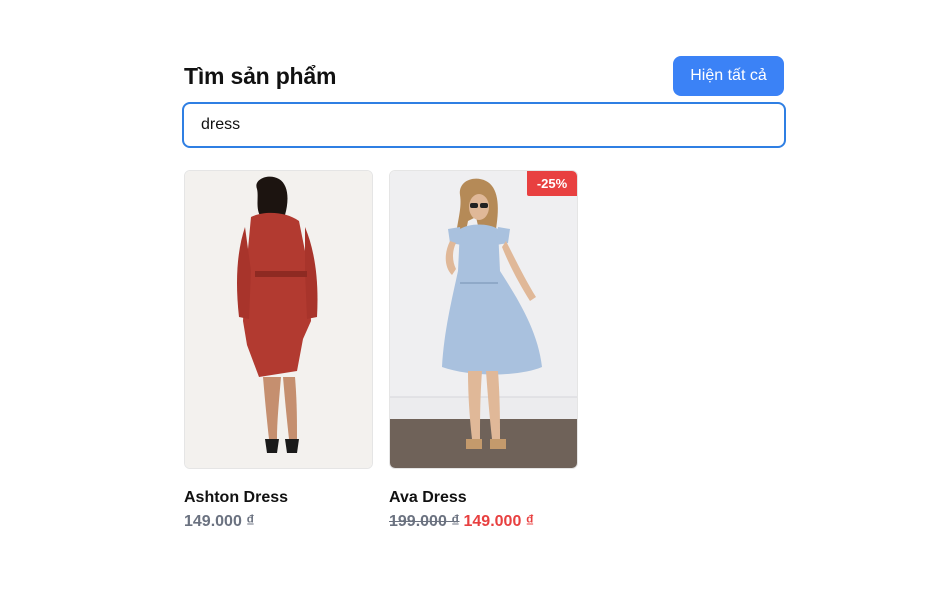 The width and height of the screenshot is (928, 612). What do you see at coordinates (428, 498) in the screenshot?
I see `product-name: Ava Dress` at bounding box center [428, 498].